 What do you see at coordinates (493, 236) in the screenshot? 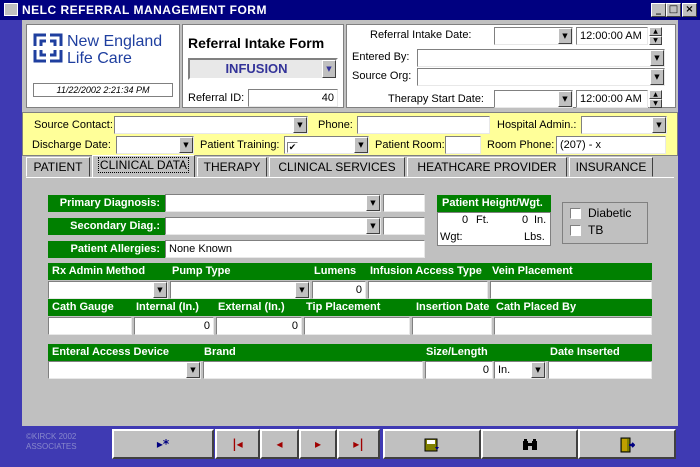
I see `weight-field` at bounding box center [493, 236].